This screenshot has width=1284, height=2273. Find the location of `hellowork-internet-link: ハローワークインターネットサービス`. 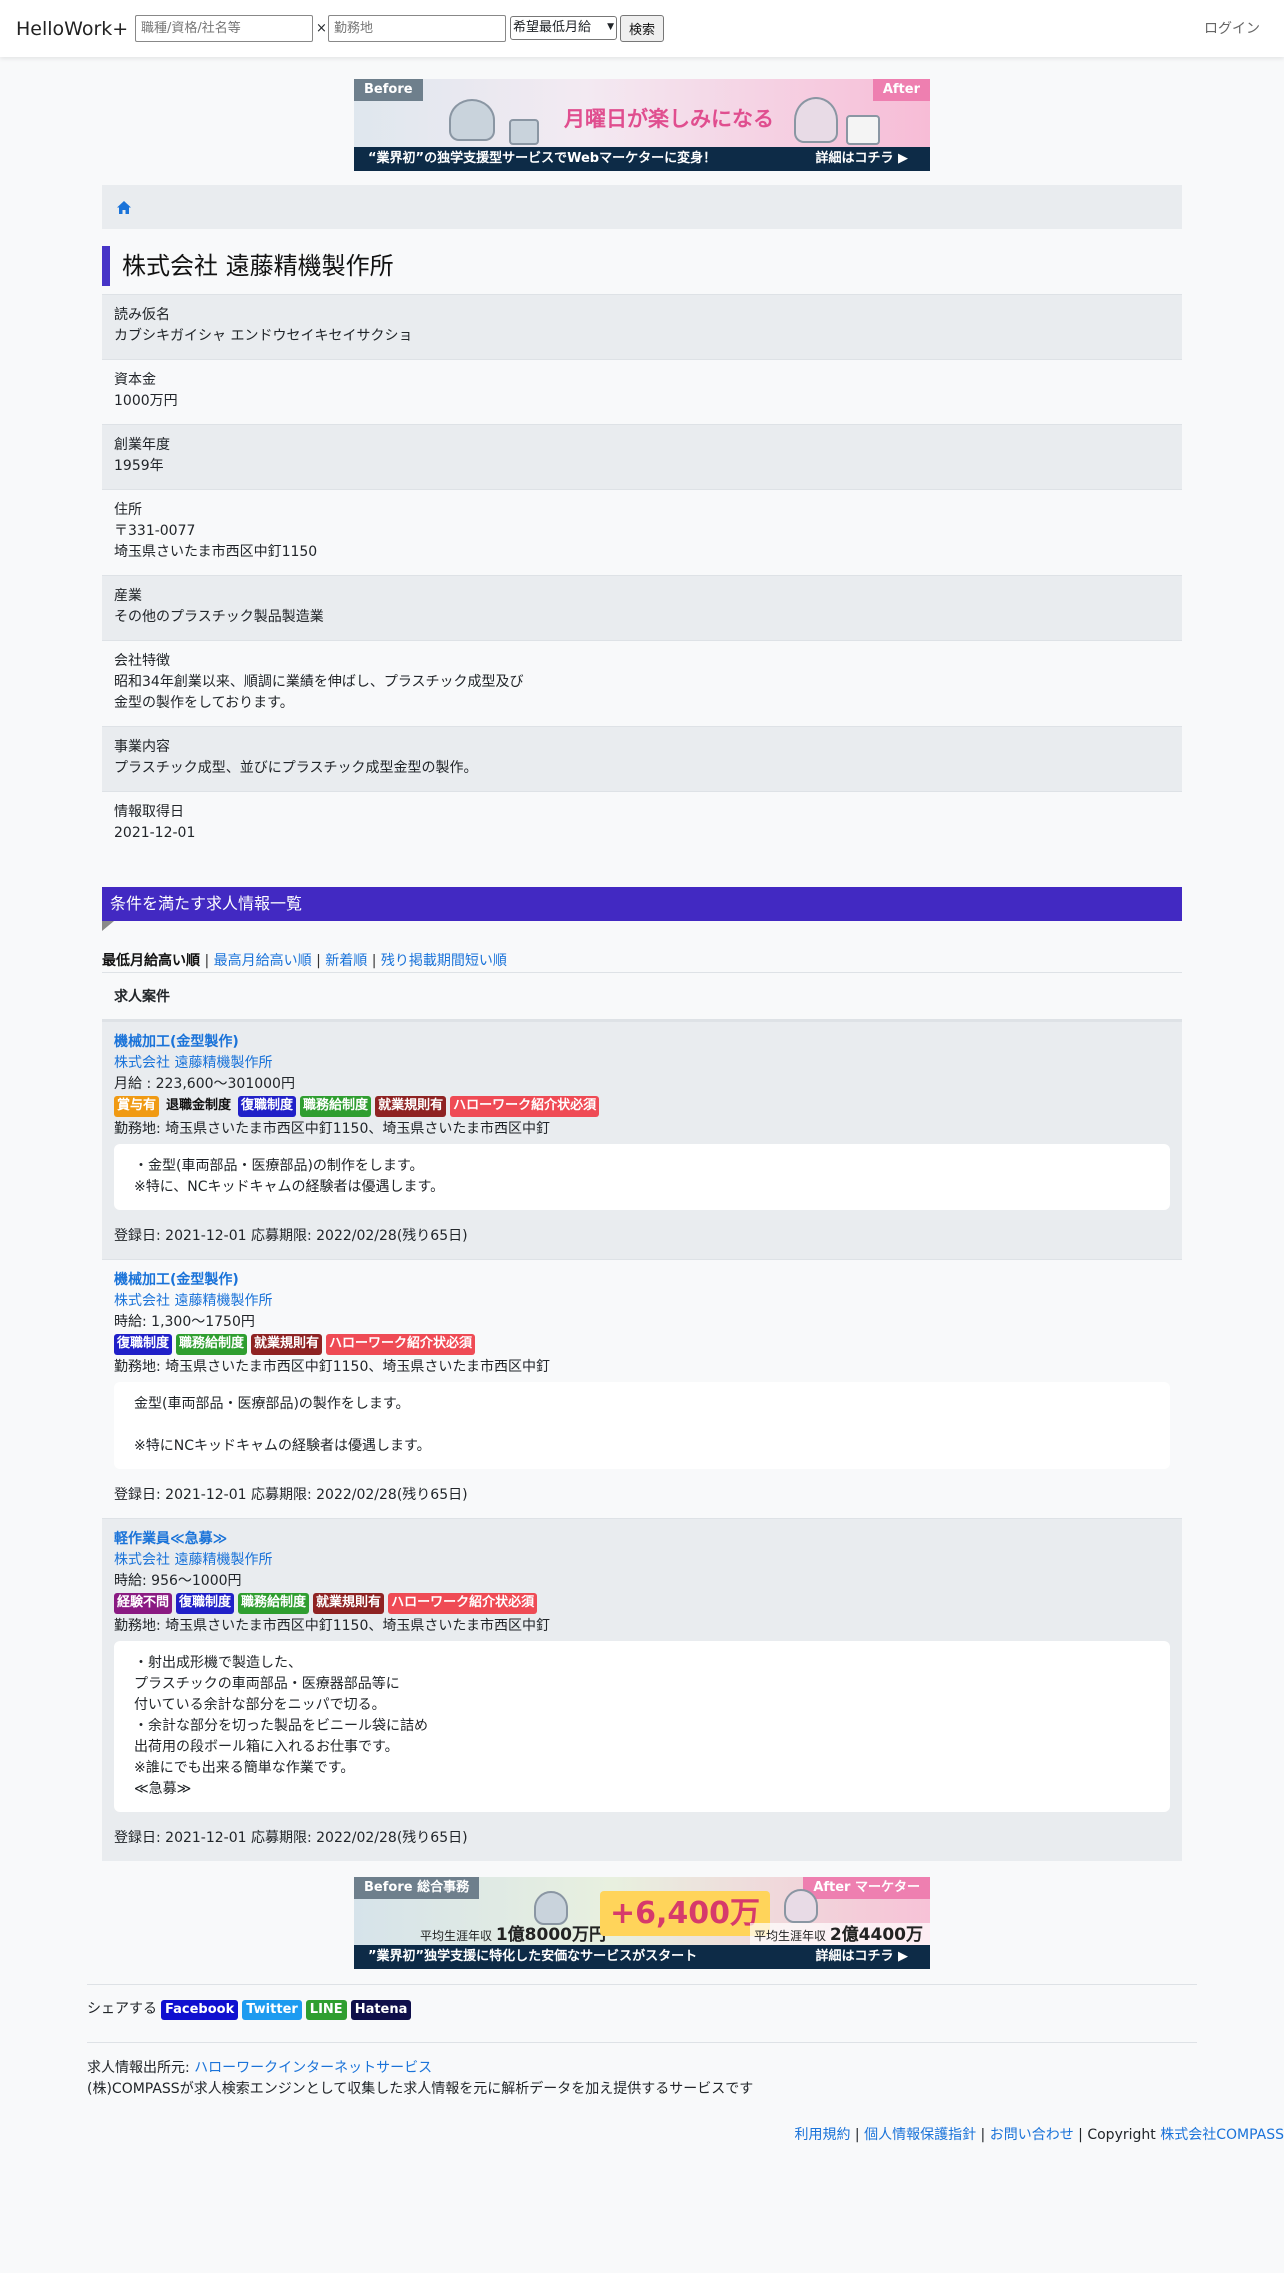

hellowork-internet-link: ハローワークインターネットサービス is located at coordinates (313, 2068).